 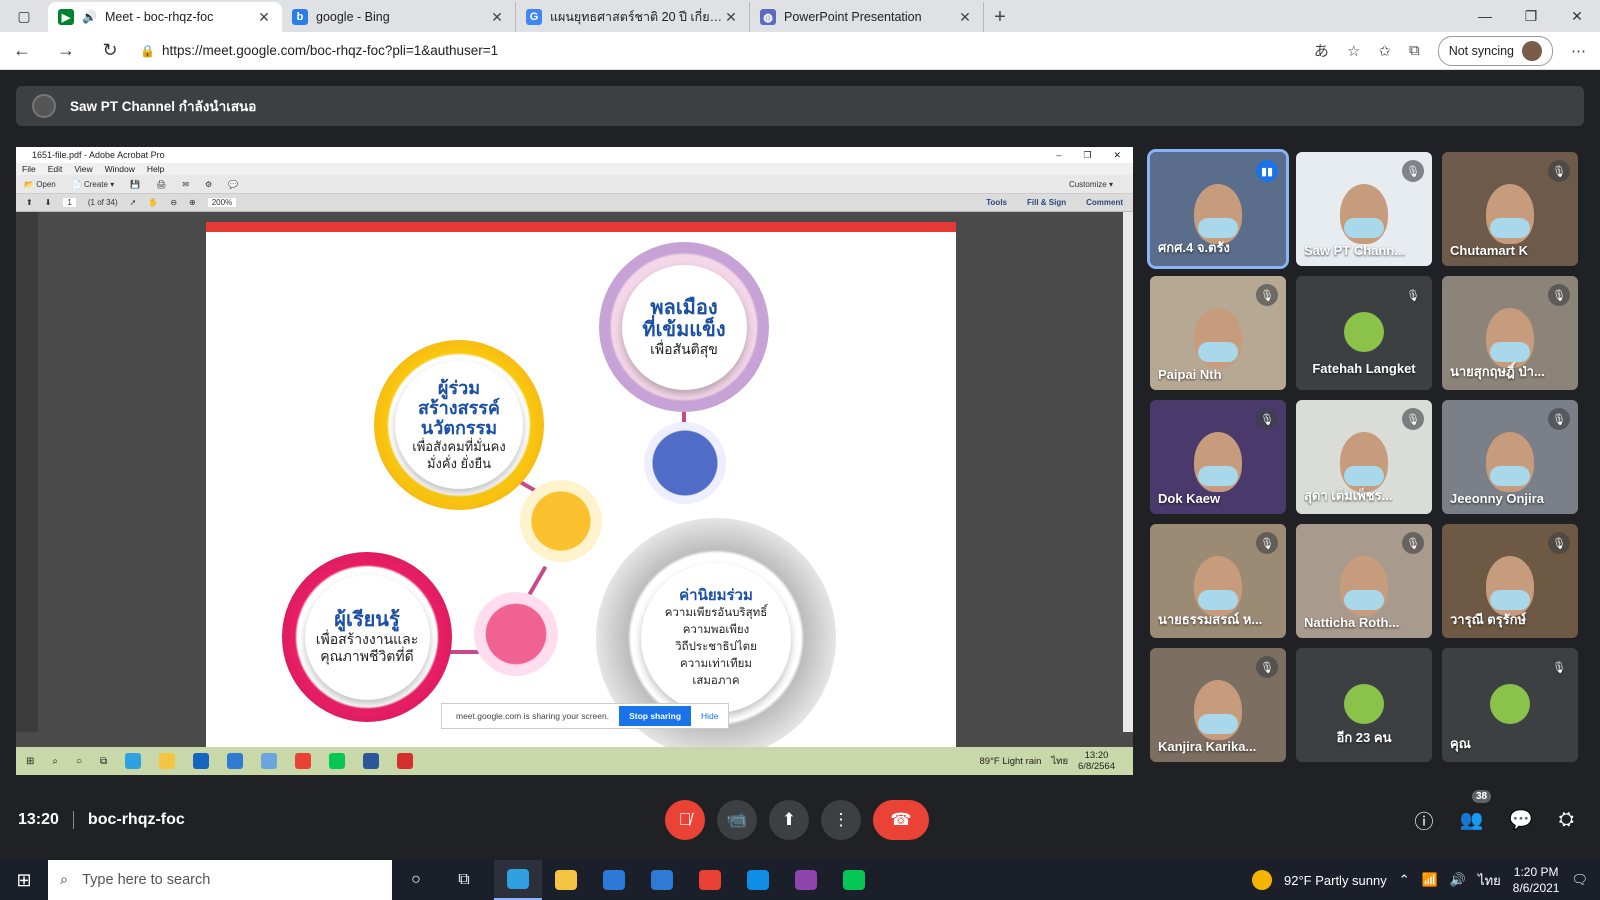 What do you see at coordinates (1364, 705) in the screenshot?
I see `participant-tile: อีก 23 คน` at bounding box center [1364, 705].